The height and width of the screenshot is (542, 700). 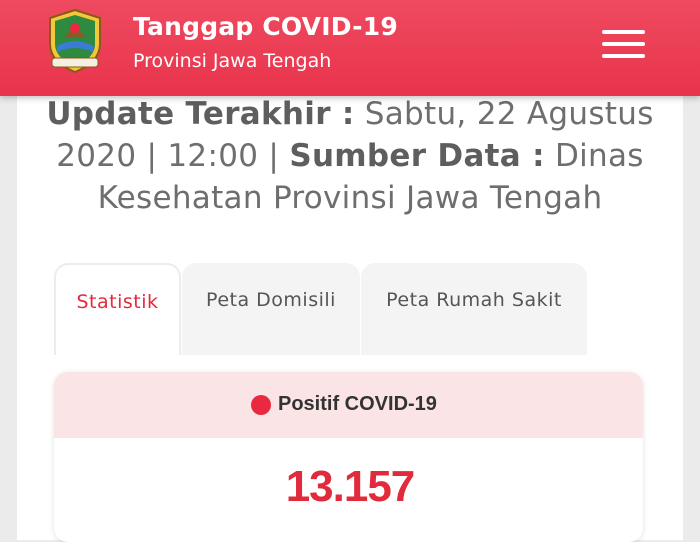 I want to click on tab-bar: Statistik Peta Domisili Peta Rumah Sakit, so click(x=324, y=310).